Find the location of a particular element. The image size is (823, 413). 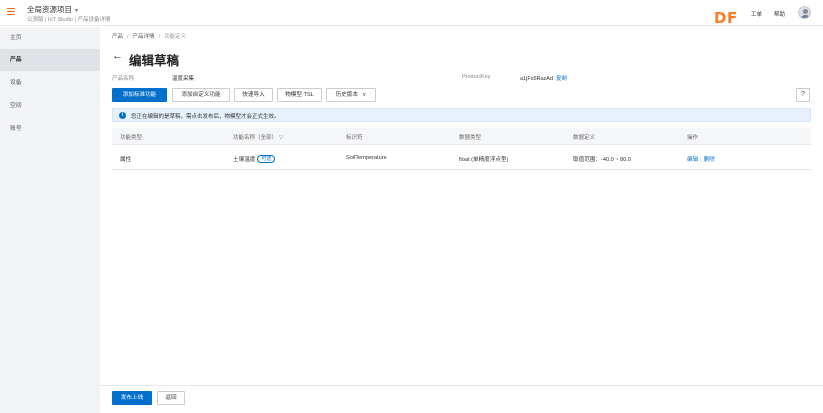

copy-link: 复制 is located at coordinates (561, 79).